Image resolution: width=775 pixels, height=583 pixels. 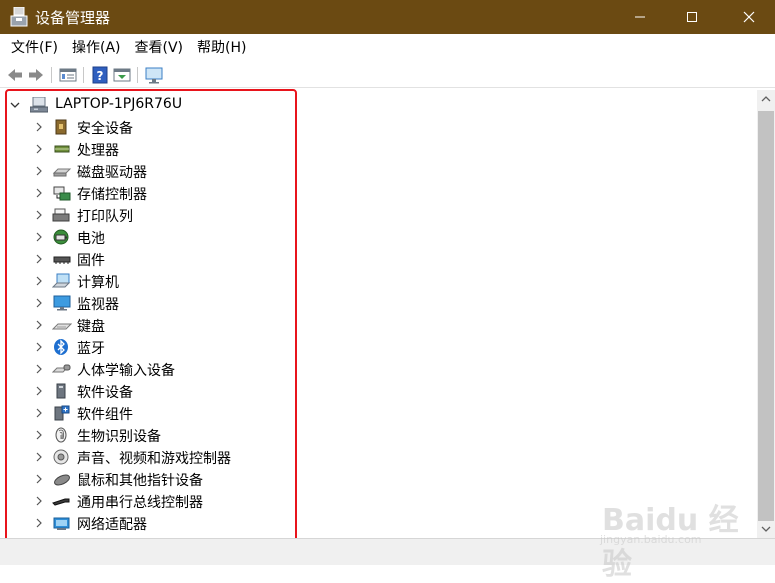 What do you see at coordinates (154, 75) in the screenshot?
I see `scan-hardware-icon` at bounding box center [154, 75].